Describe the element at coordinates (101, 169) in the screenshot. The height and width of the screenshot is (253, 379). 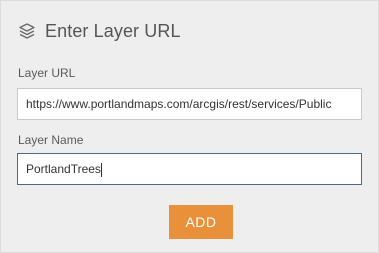
I see `text-caret` at that location.